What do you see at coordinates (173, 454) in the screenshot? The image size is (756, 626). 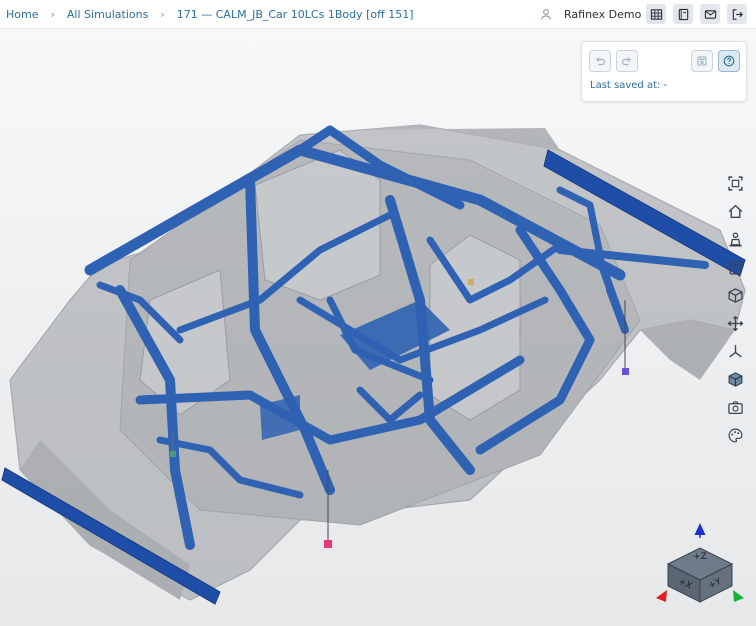 I see `load-marker-green` at bounding box center [173, 454].